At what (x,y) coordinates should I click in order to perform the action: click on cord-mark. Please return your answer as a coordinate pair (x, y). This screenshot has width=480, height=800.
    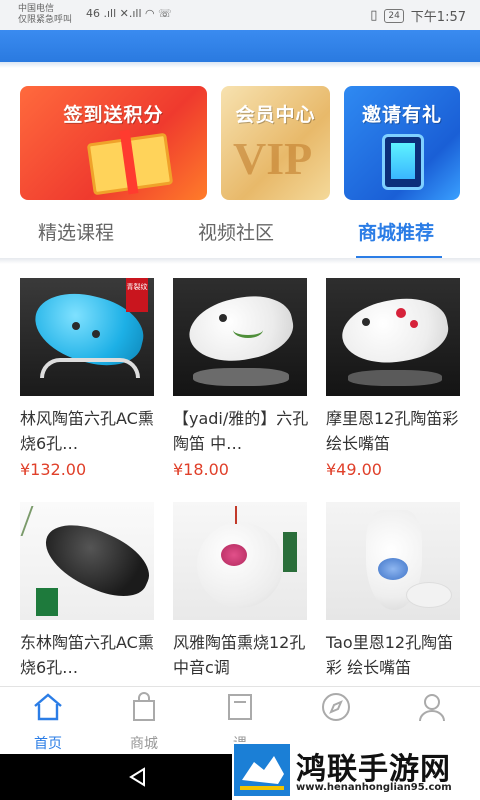
    Looking at the image, I should click on (236, 515).